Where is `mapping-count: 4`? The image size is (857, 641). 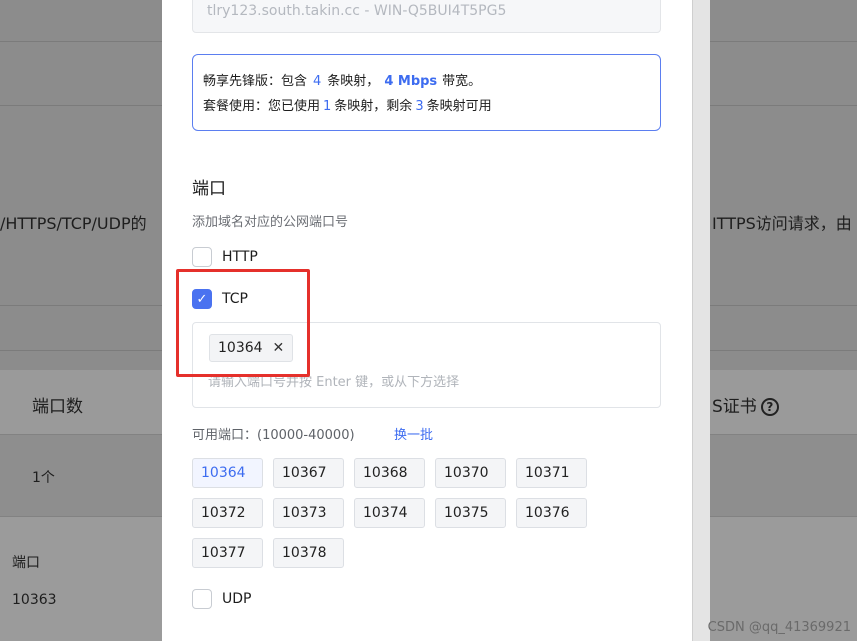
mapping-count: 4 is located at coordinates (317, 81).